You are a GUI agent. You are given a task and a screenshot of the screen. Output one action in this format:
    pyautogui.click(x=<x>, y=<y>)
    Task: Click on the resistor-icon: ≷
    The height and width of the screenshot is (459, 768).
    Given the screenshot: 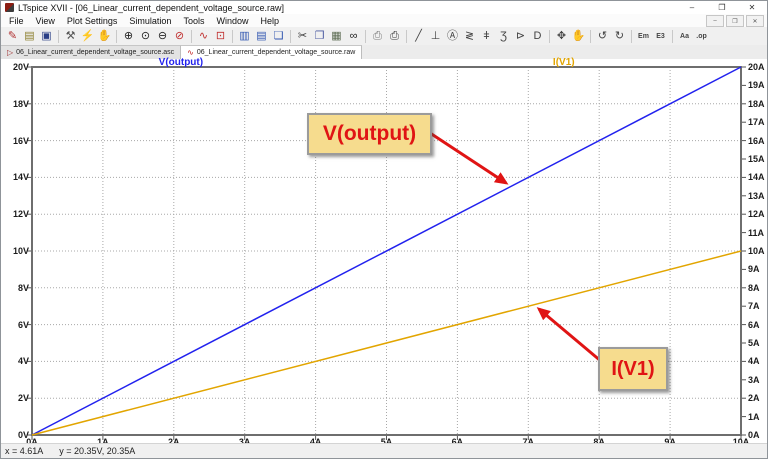 What is the action you would take?
    pyautogui.click(x=469, y=36)
    